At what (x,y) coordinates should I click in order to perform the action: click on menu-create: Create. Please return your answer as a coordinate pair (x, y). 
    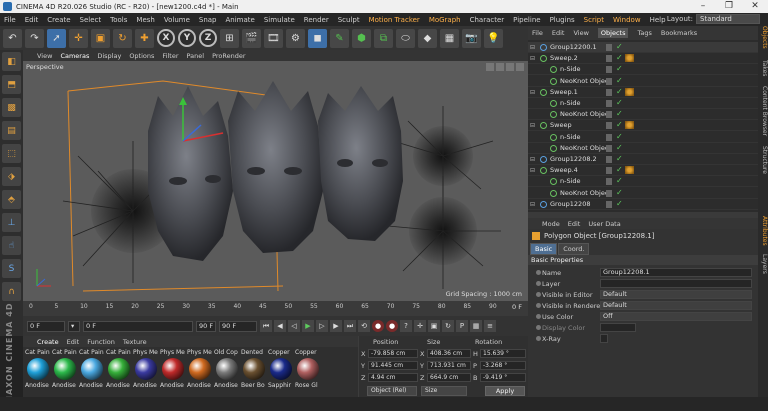
    Looking at the image, I should click on (58, 20).